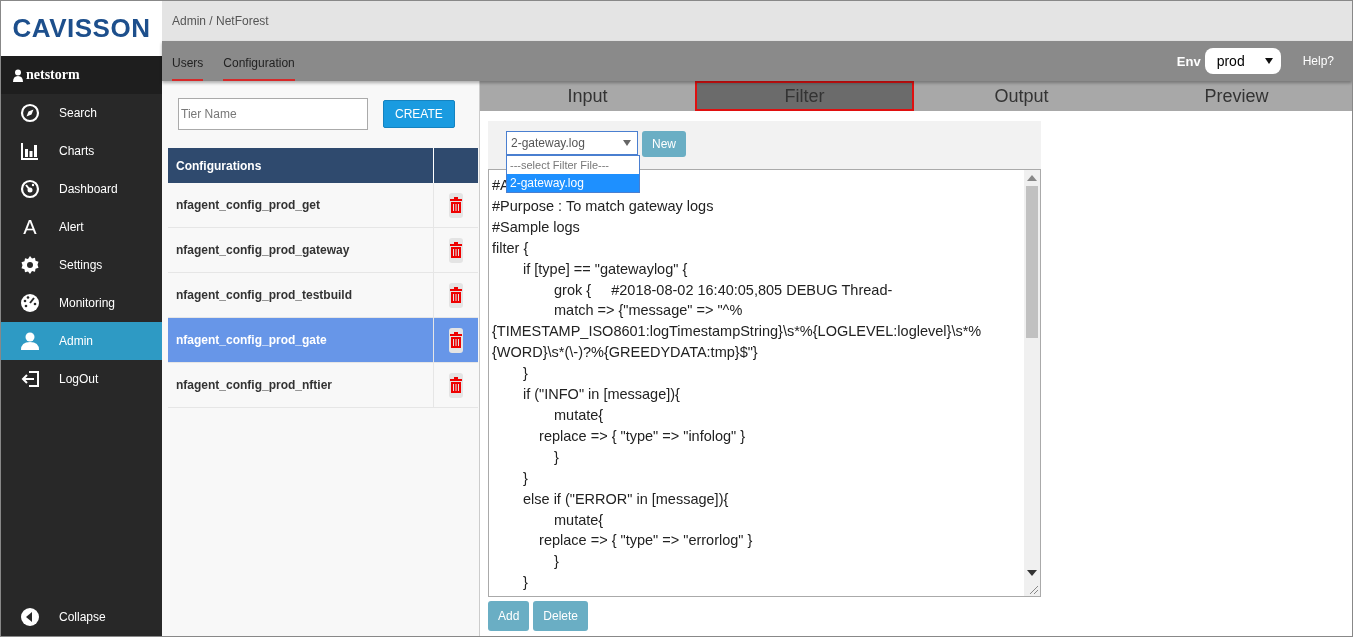 The image size is (1353, 637). What do you see at coordinates (71, 227) in the screenshot?
I see `nav-label: Alert` at bounding box center [71, 227].